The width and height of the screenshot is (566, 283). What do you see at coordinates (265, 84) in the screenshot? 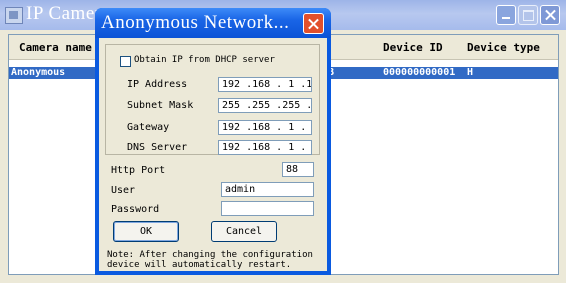
I see `ip-address-field: 192 .168 . 1 .100` at bounding box center [265, 84].